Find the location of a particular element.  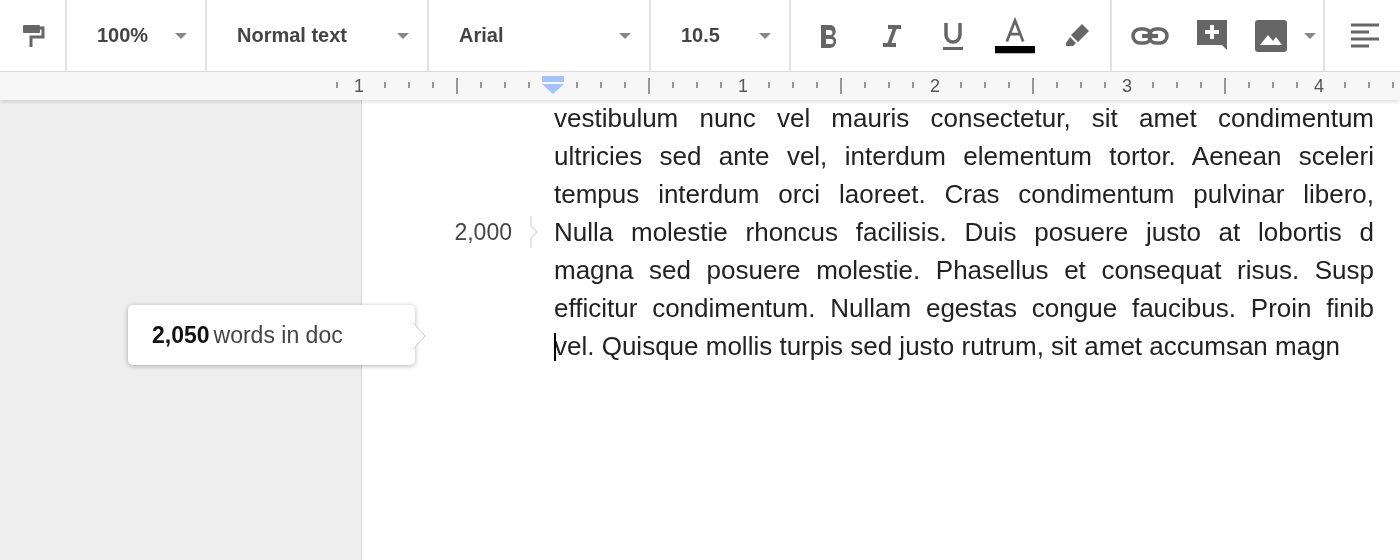

text-line: vestibulum nunc vel mauris consectetur, sit amet condimentum is located at coordinates (964, 118).